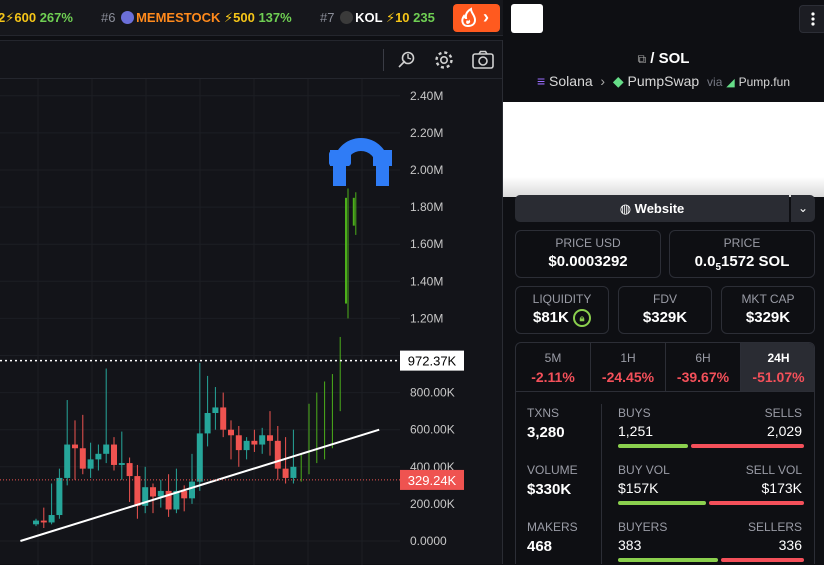 The image size is (824, 565). I want to click on tab-24h: 24H -51.07%, so click(777, 367).